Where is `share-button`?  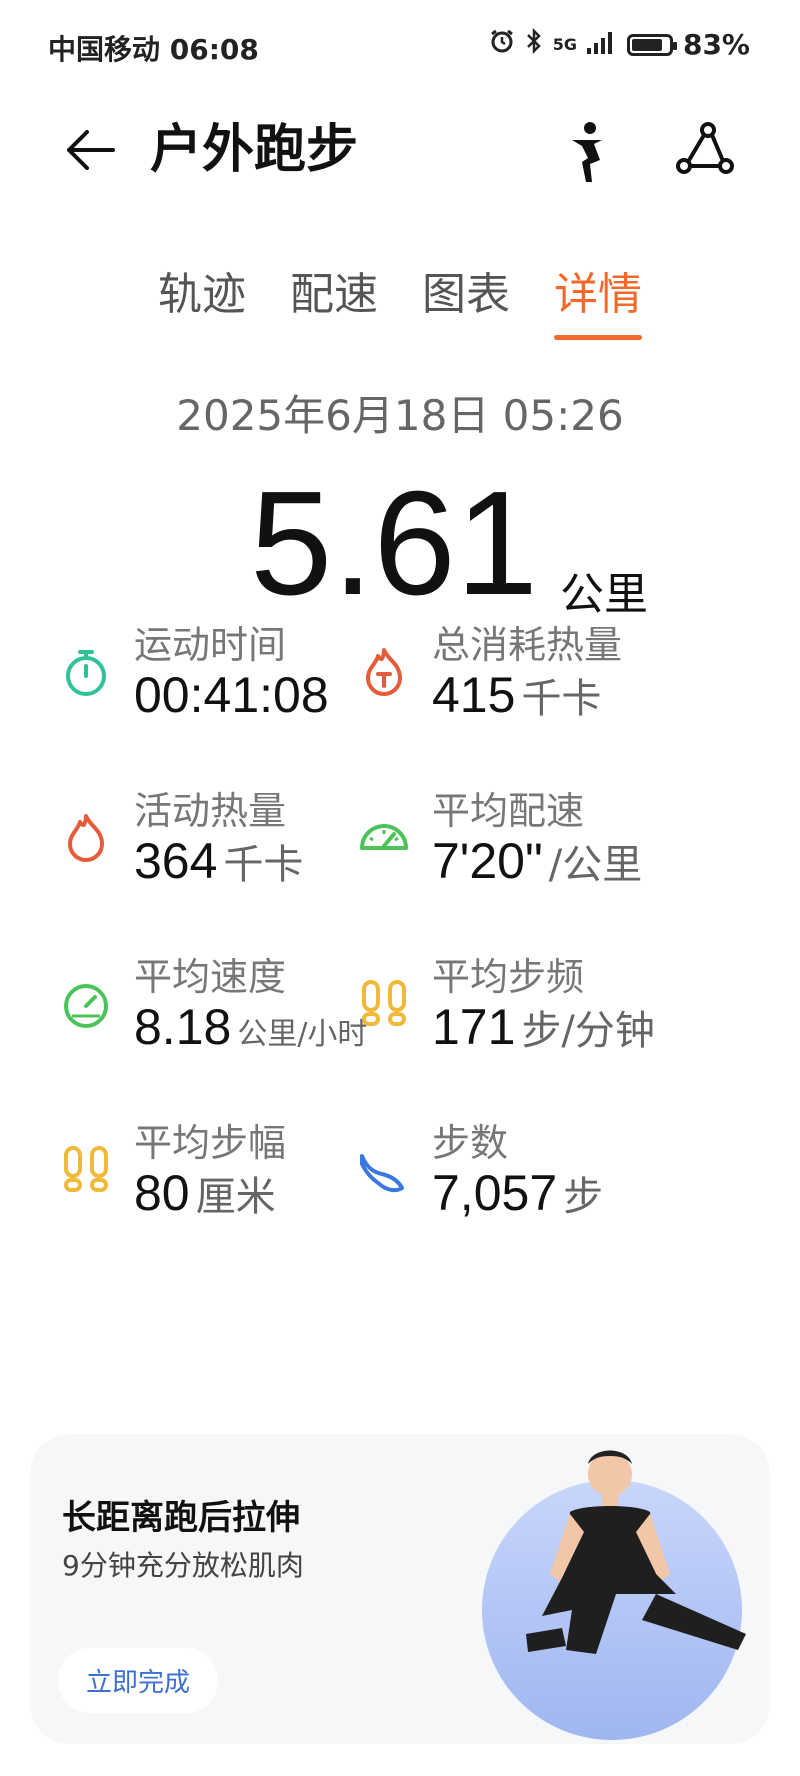 share-button is located at coordinates (704, 150).